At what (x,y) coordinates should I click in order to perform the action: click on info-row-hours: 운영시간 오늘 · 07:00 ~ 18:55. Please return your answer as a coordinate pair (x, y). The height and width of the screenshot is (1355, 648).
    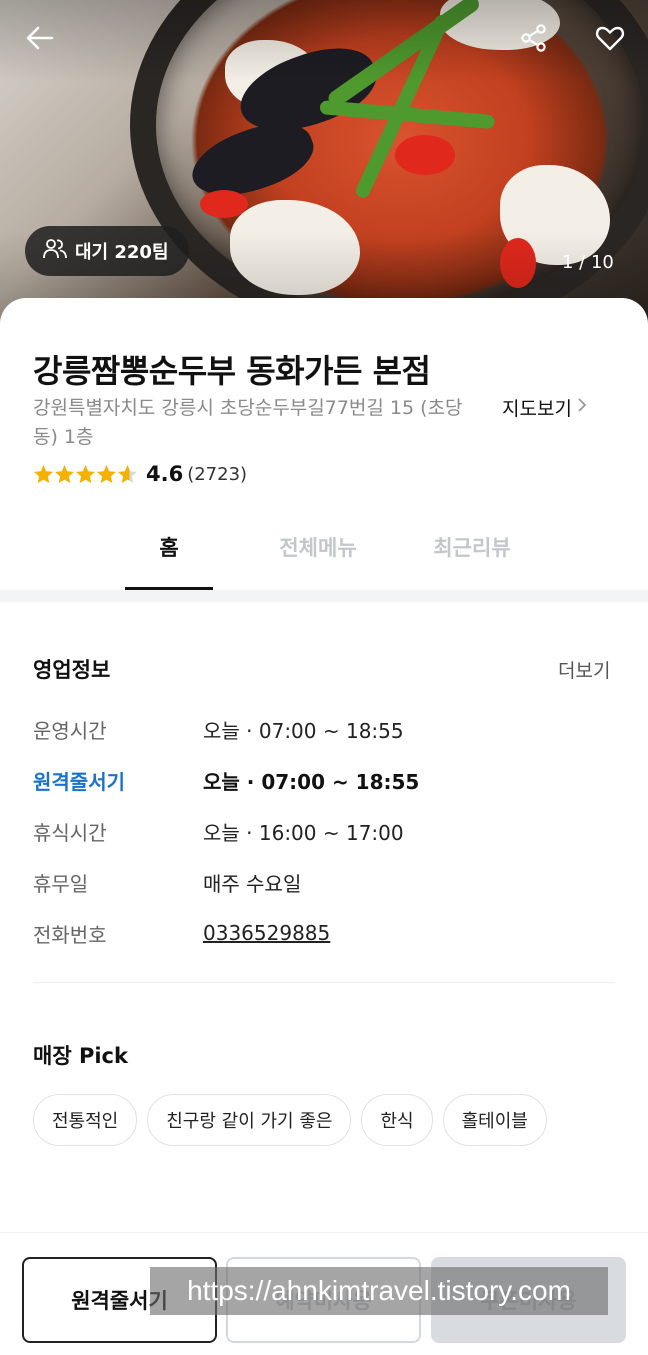
    Looking at the image, I should click on (218, 729).